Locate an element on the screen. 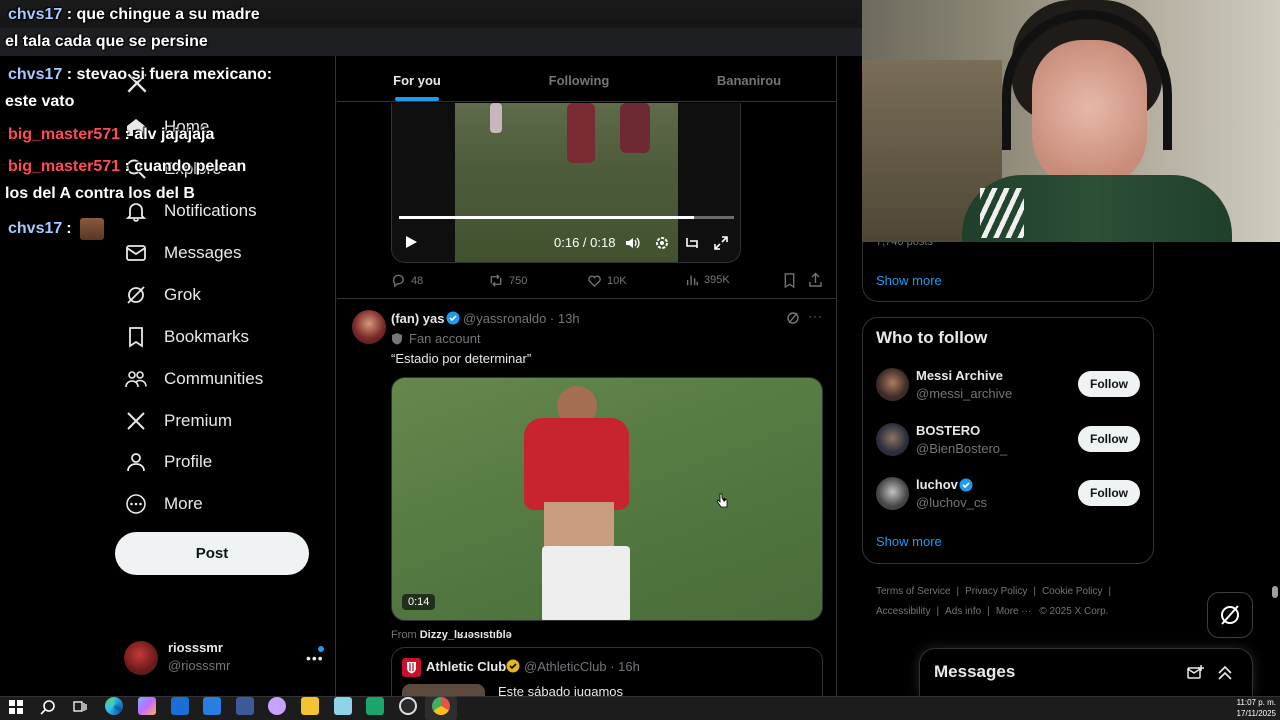 Image resolution: width=1280 pixels, height=720 pixels. tweet-text: “Estadio por determinar” is located at coordinates (461, 358).